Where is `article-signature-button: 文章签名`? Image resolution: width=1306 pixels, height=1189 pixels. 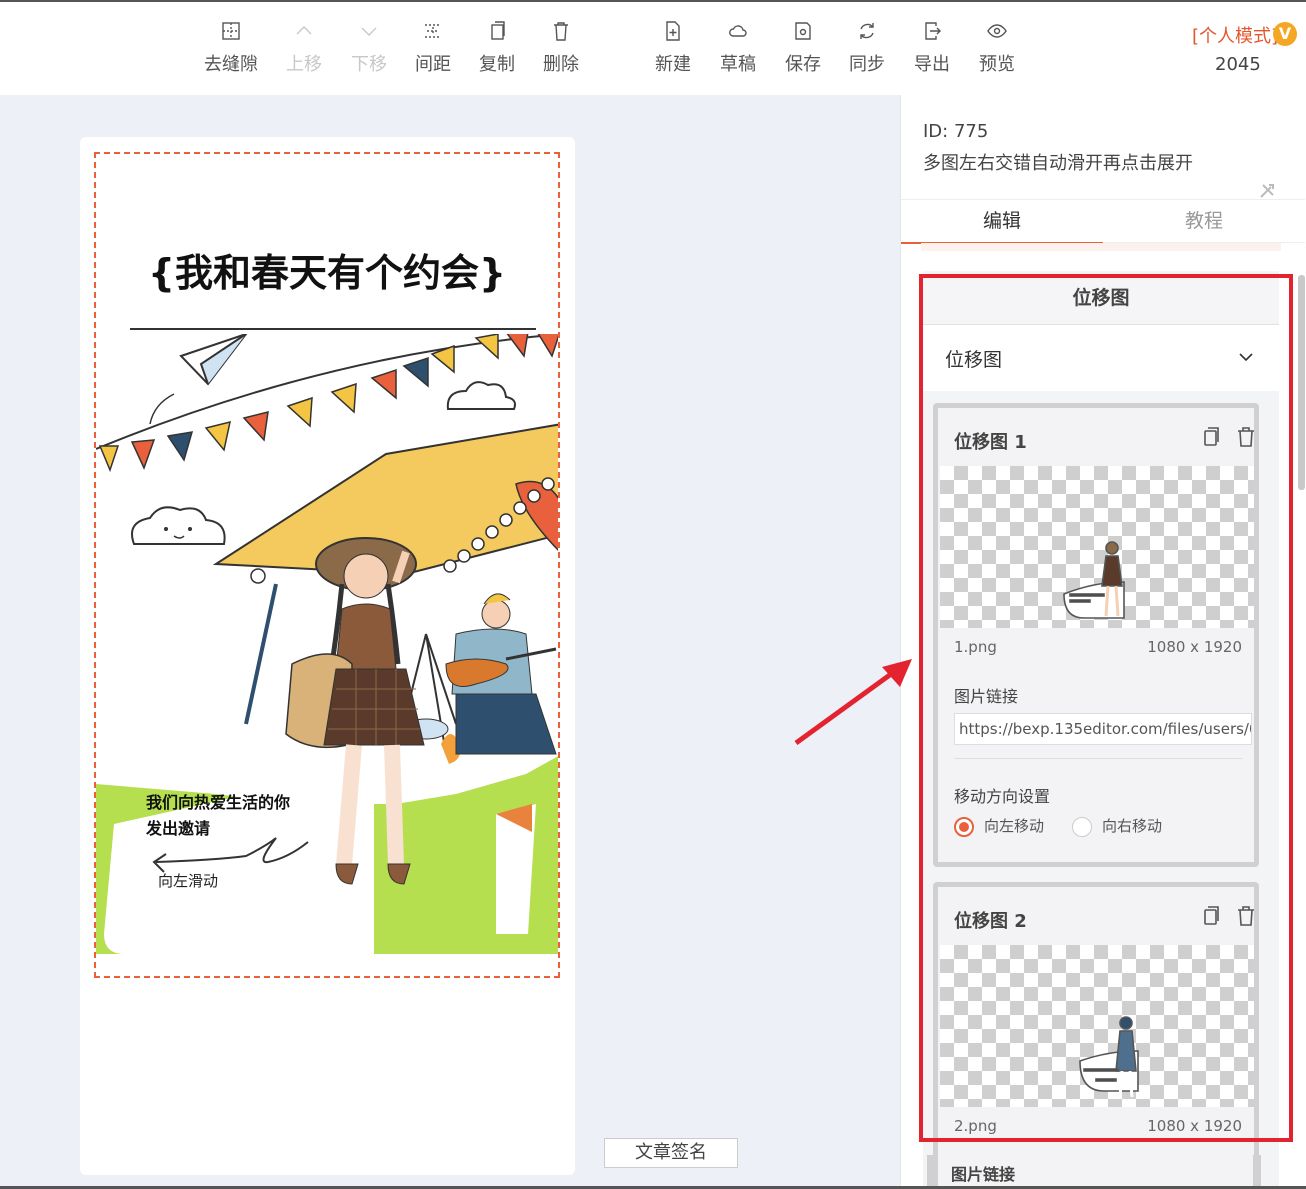 article-signature-button: 文章签名 is located at coordinates (671, 1153).